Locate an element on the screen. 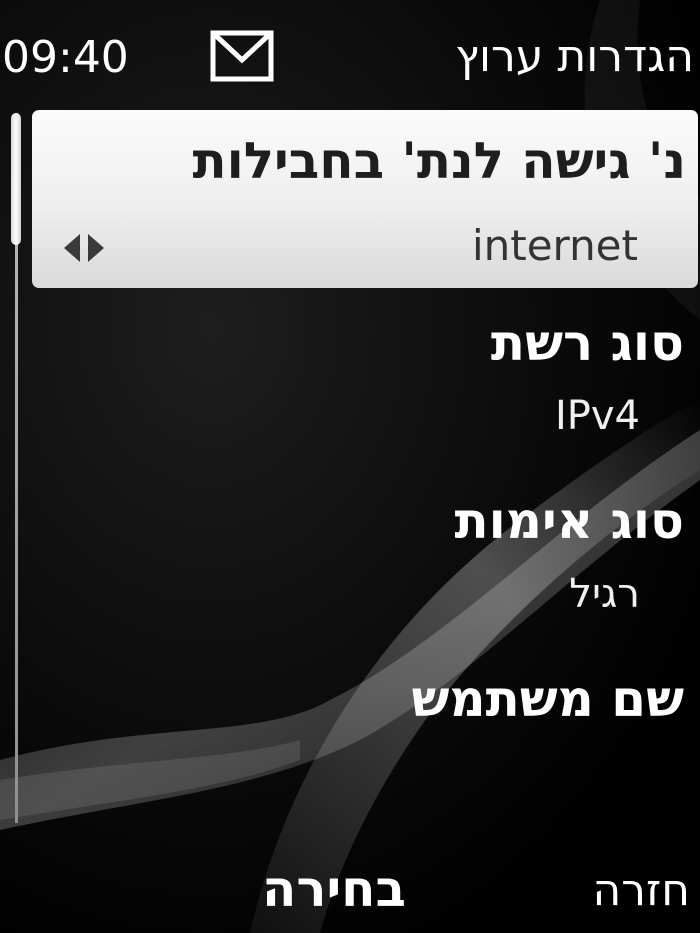  envelope-icon is located at coordinates (242, 56).